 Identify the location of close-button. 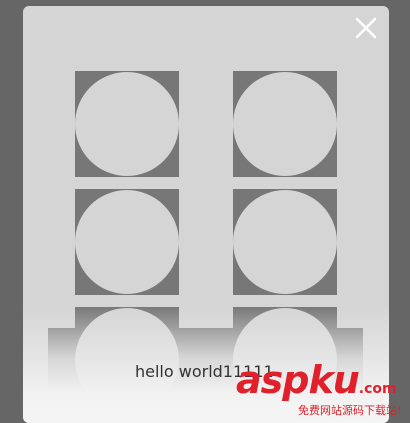
(366, 28).